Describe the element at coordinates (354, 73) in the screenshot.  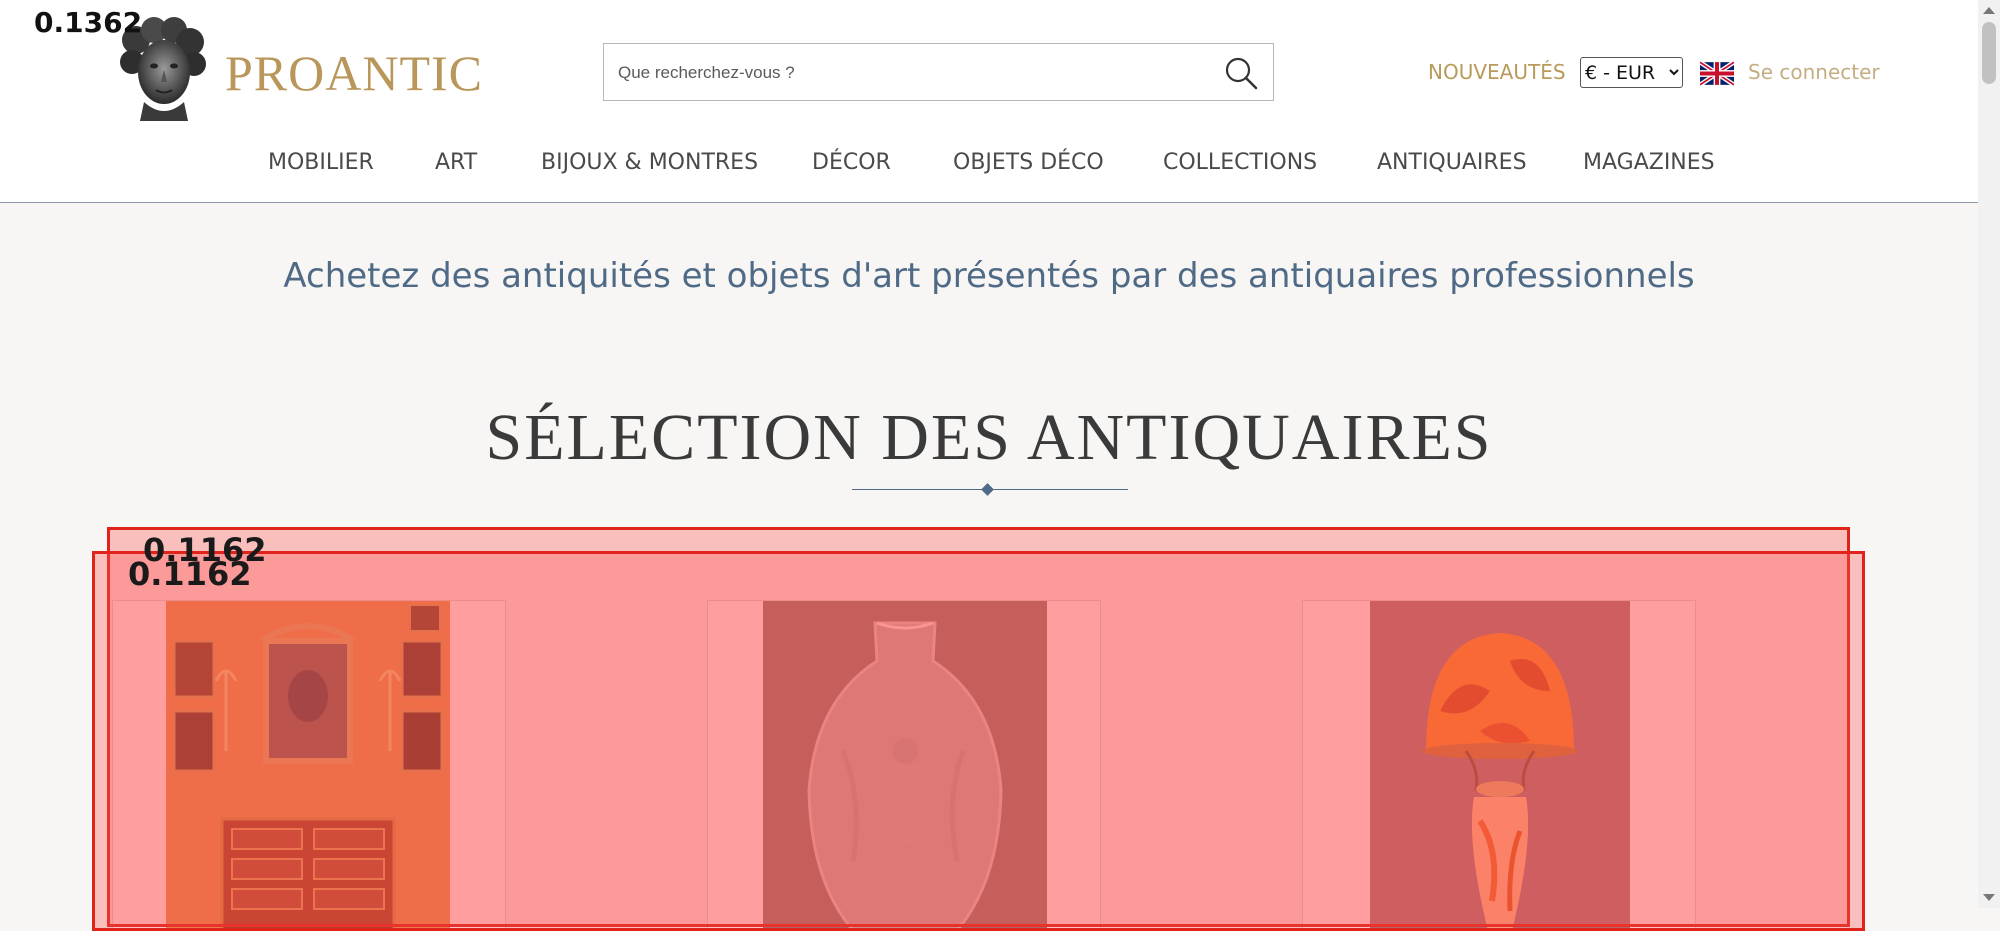
I see `logo-wordmark: PROANTIC` at that location.